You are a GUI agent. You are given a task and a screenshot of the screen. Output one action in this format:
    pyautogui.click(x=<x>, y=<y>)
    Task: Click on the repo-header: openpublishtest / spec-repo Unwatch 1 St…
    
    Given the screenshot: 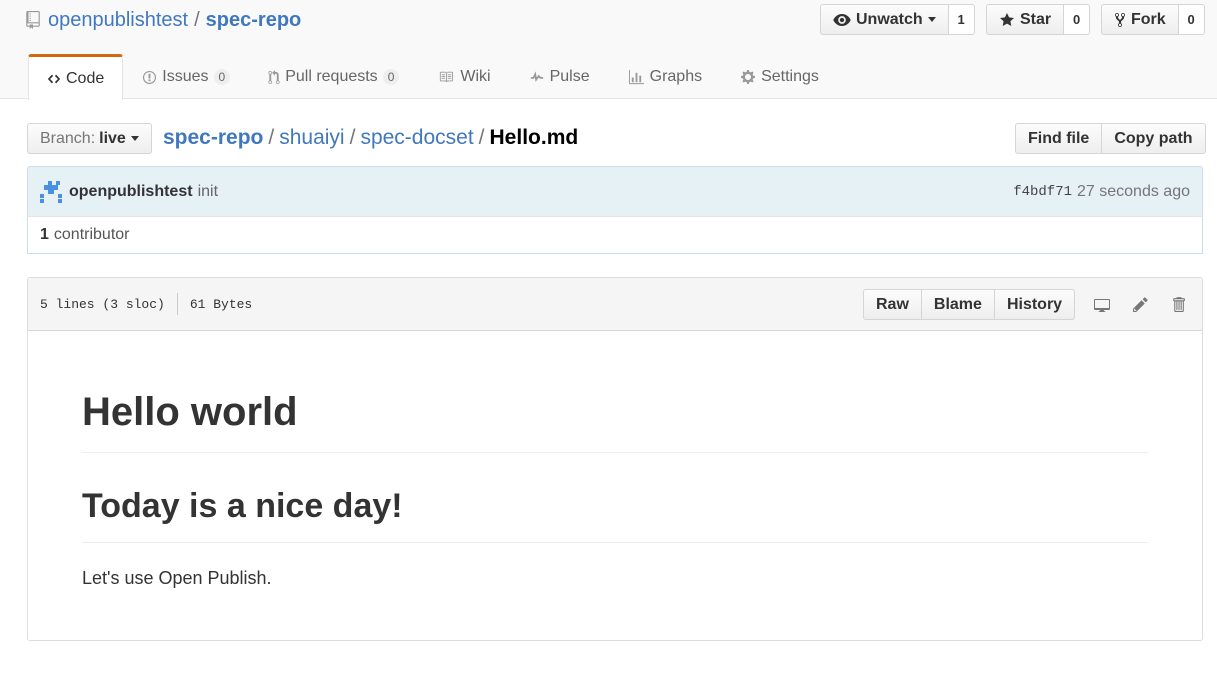 What is the action you would take?
    pyautogui.click(x=608, y=50)
    